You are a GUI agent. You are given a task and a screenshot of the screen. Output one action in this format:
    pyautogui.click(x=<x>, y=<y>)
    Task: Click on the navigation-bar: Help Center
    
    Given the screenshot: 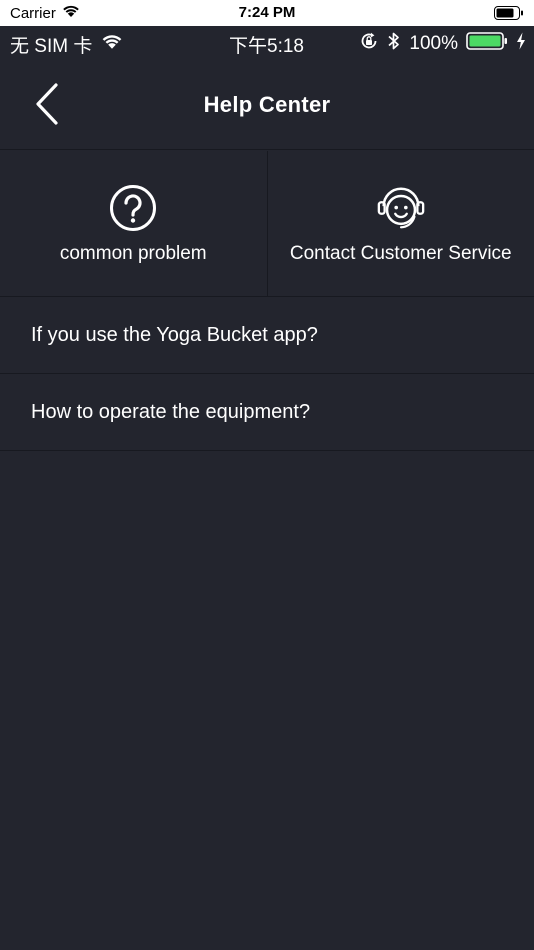 What is the action you would take?
    pyautogui.click(x=267, y=105)
    